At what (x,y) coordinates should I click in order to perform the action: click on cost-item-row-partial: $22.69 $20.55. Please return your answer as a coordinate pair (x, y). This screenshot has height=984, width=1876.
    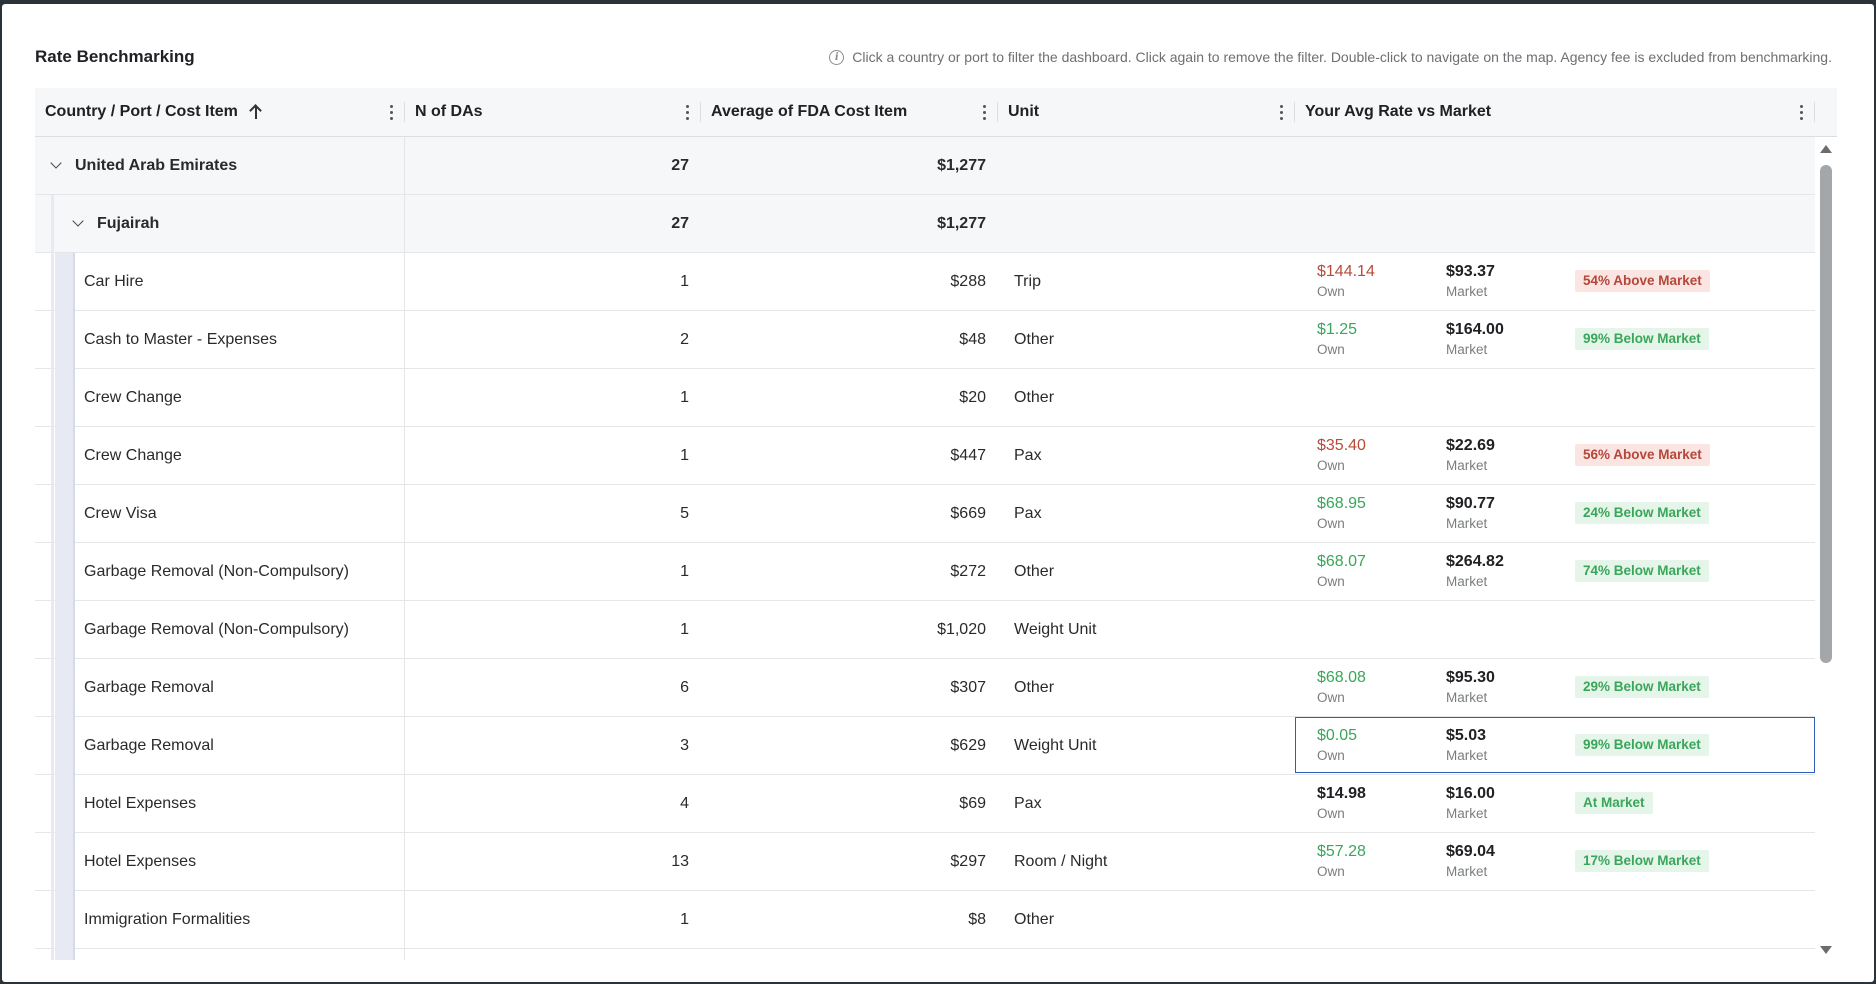
    Looking at the image, I should click on (925, 954).